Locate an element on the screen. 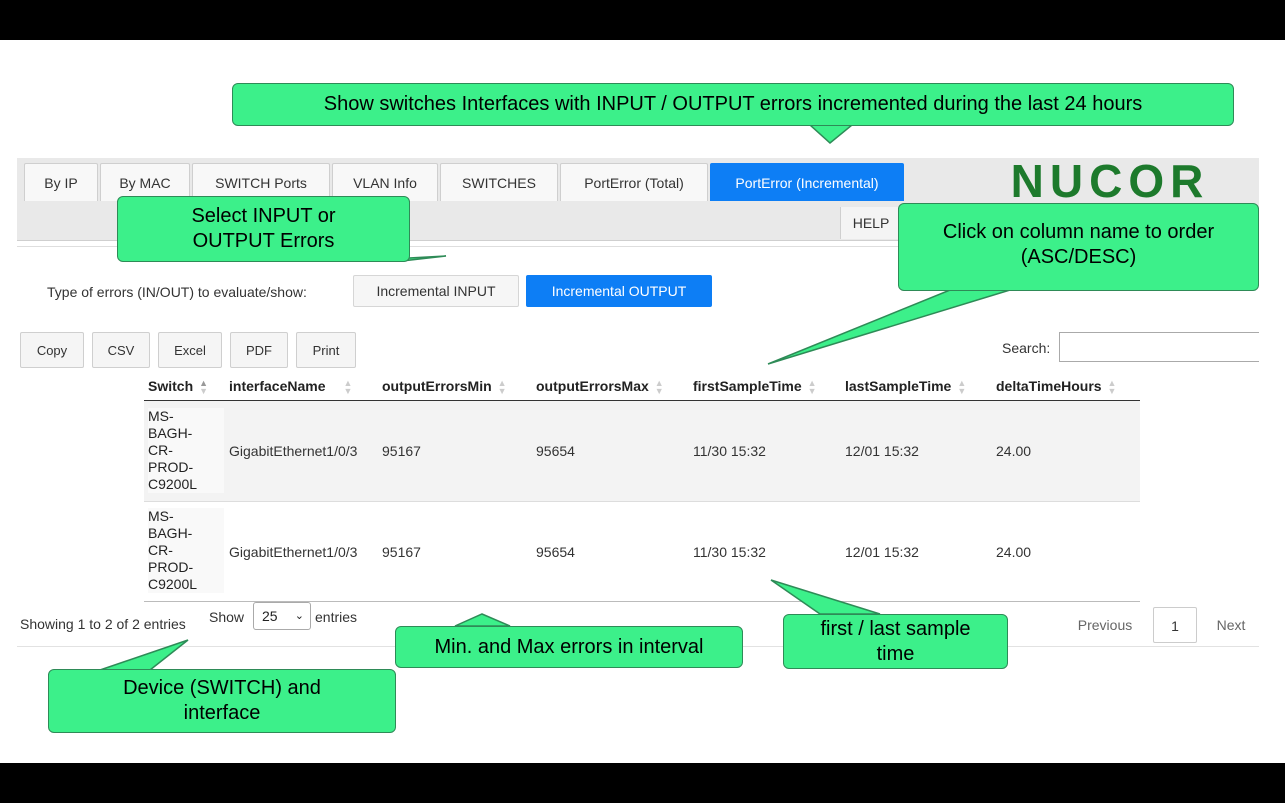 The image size is (1285, 803). callout-line: OUTPUT Errors is located at coordinates (263, 241).